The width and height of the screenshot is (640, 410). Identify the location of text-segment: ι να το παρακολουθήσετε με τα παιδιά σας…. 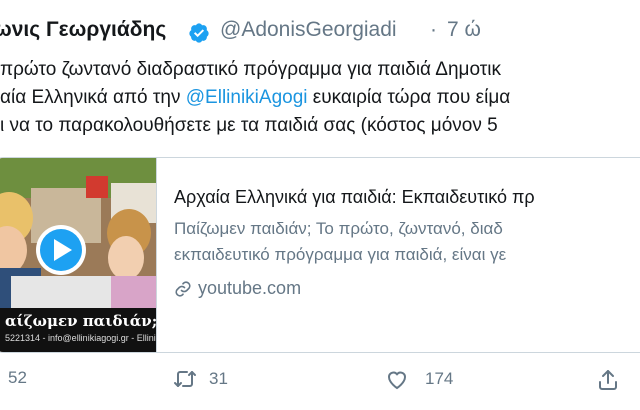
(249, 125).